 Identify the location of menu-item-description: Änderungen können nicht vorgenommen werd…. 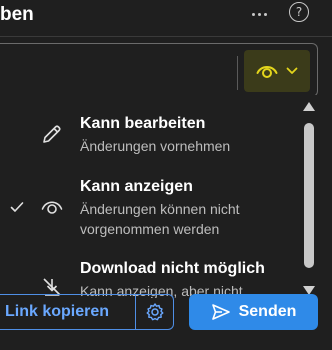
(160, 219).